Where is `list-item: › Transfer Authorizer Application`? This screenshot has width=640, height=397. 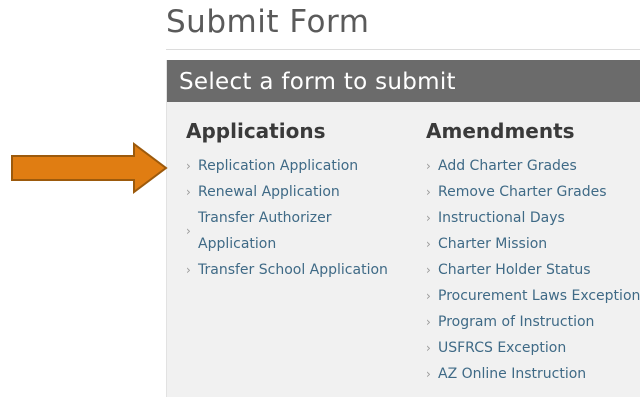
list-item: › Transfer Authorizer Application is located at coordinates (297, 231).